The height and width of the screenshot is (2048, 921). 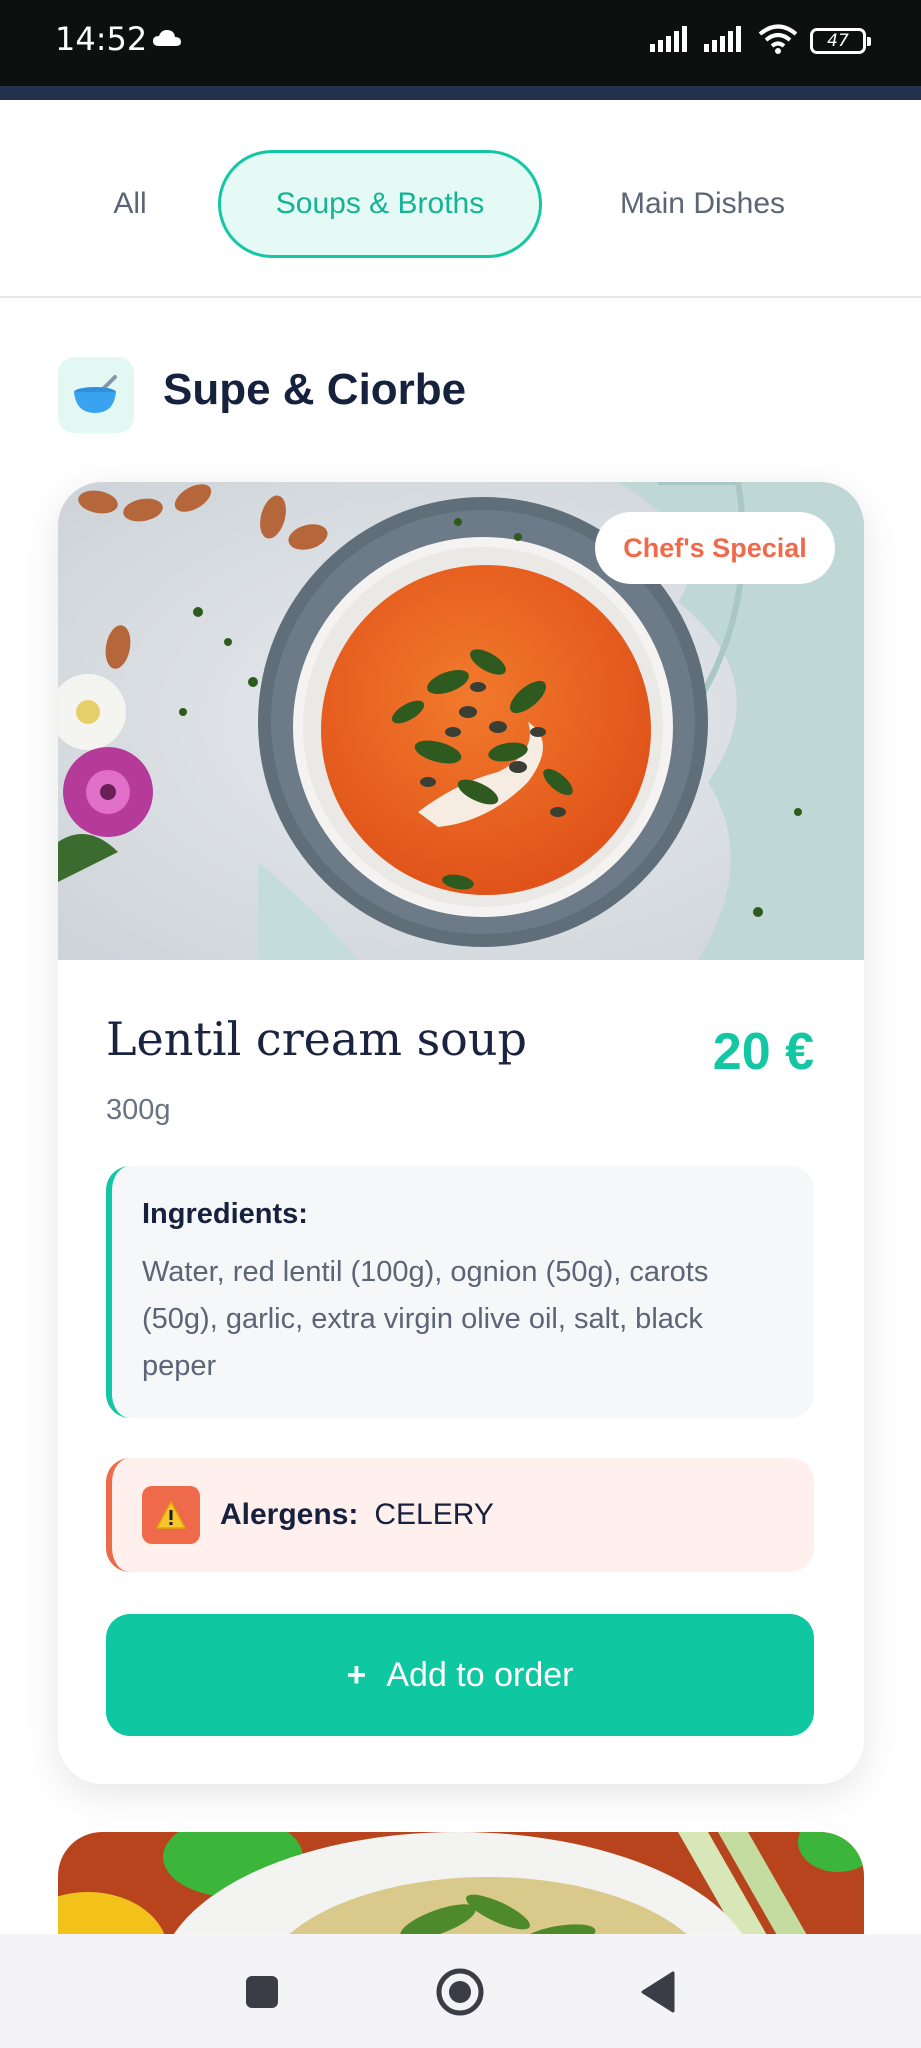 I want to click on add-to-order-label: Add to order, so click(x=480, y=1674).